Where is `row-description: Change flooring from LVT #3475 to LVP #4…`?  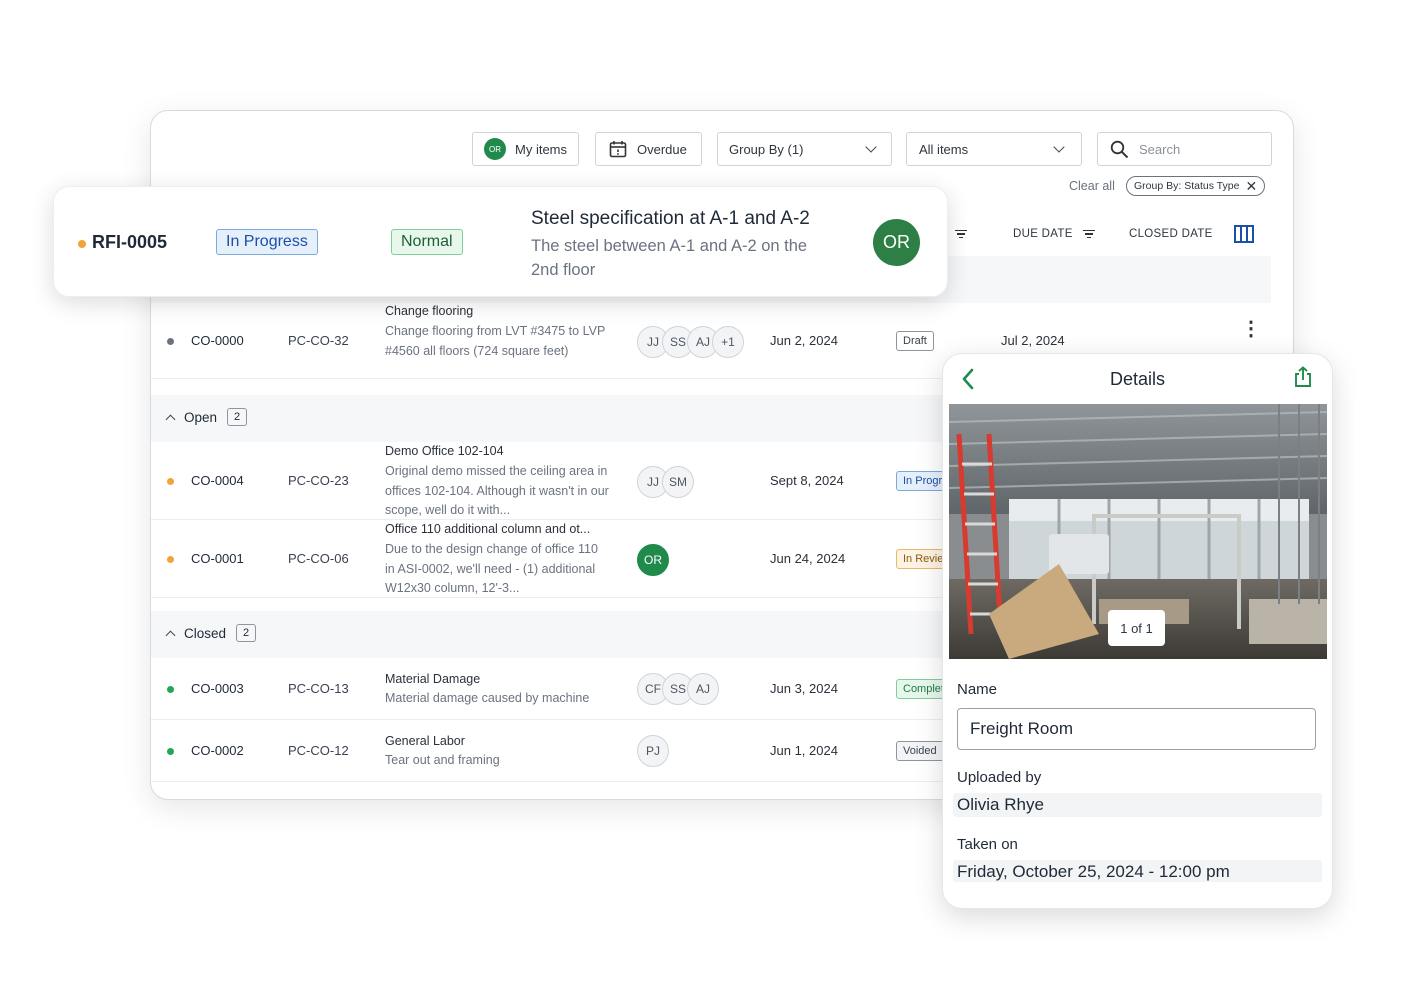 row-description: Change flooring from LVT #3475 to LVP #4… is located at coordinates (495, 341).